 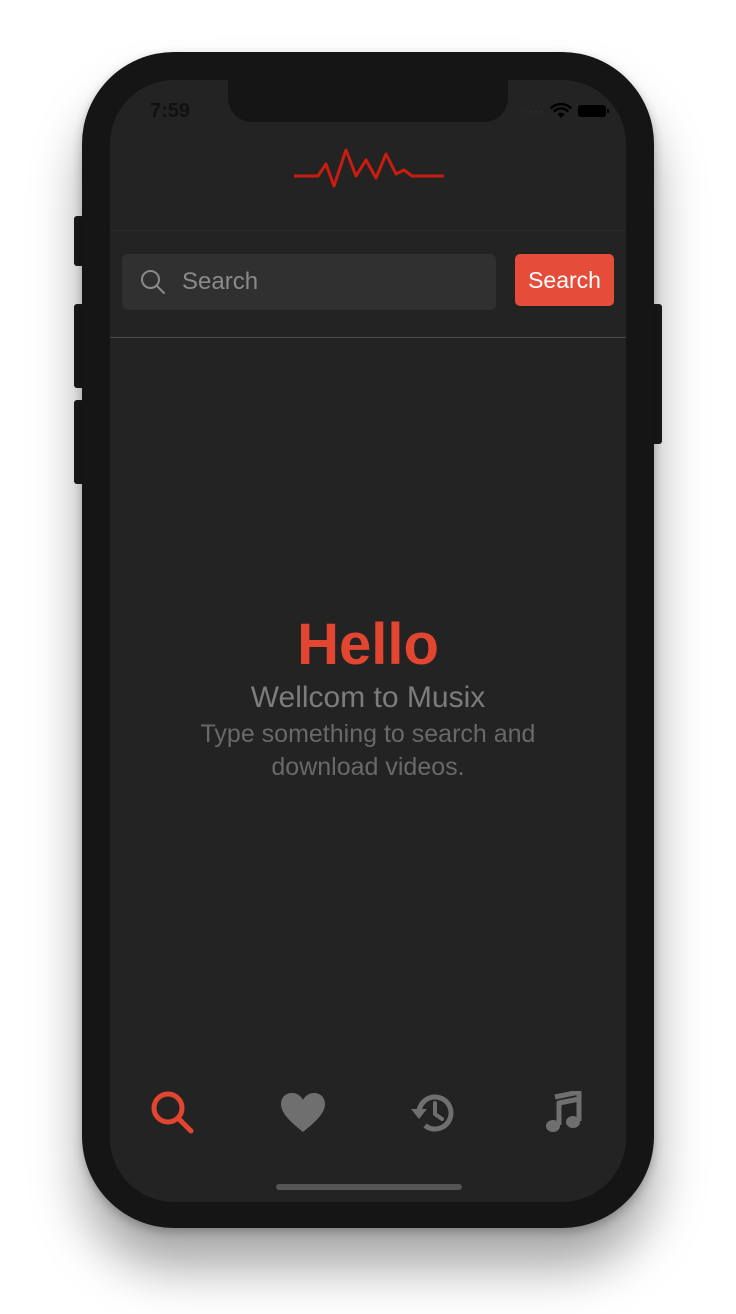 I want to click on tab-favorites, so click(x=303, y=1113).